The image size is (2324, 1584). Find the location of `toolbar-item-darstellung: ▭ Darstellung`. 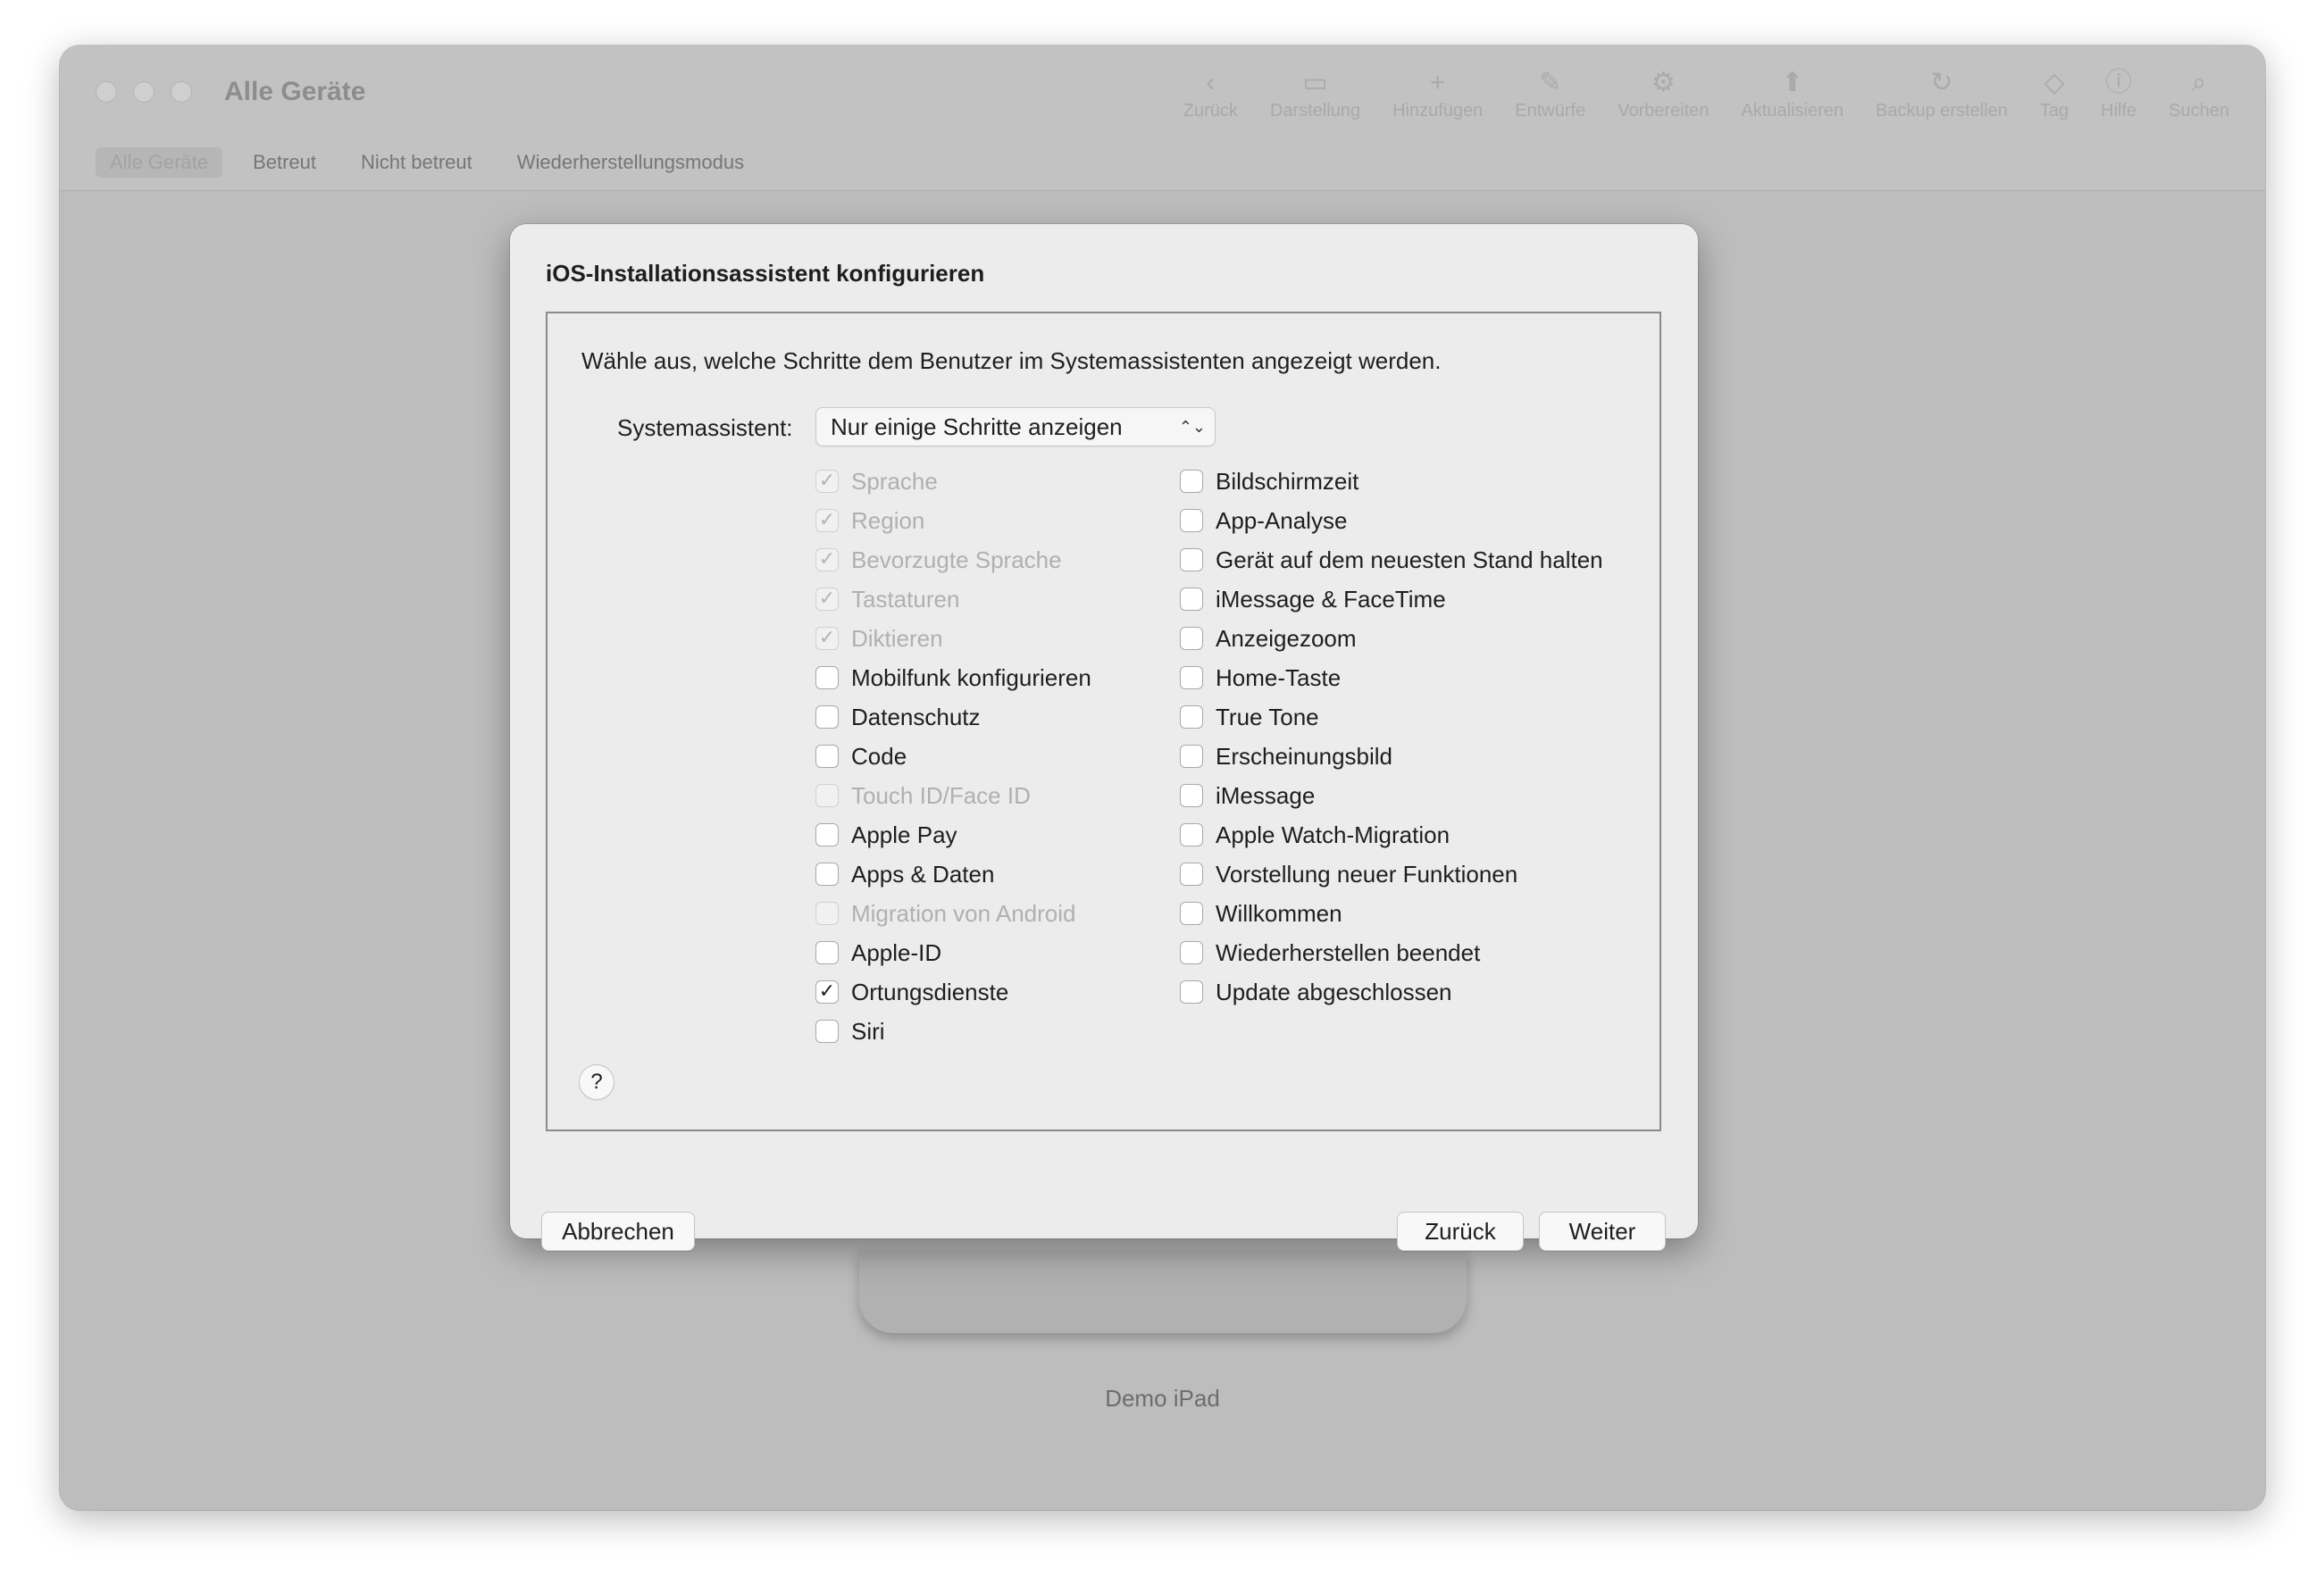

toolbar-item-darstellung: ▭ Darstellung is located at coordinates (1315, 93).